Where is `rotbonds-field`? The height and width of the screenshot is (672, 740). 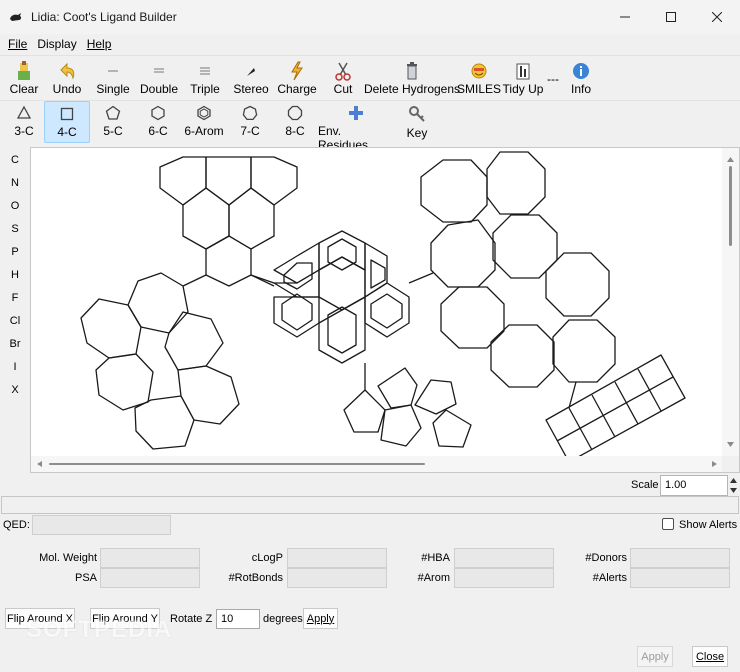
rotbonds-field is located at coordinates (337, 578).